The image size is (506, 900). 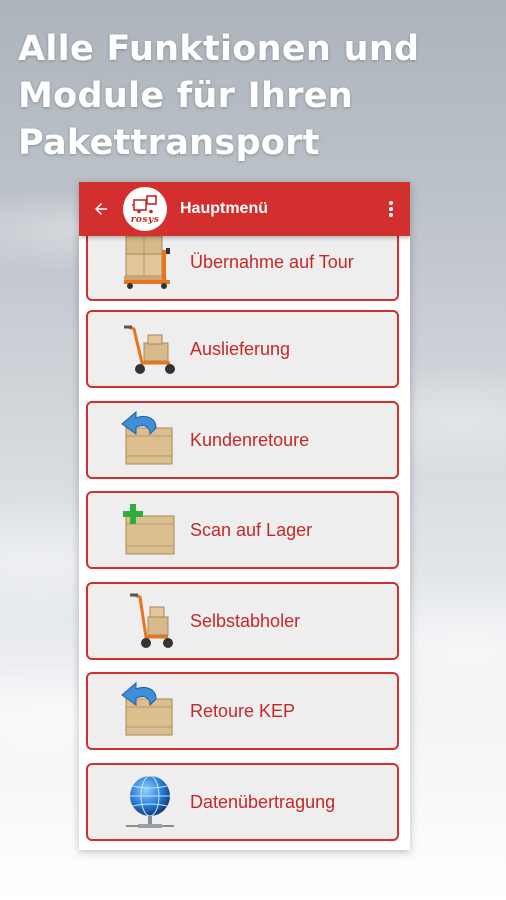 What do you see at coordinates (150, 530) in the screenshot?
I see `box-add-plus-icon` at bounding box center [150, 530].